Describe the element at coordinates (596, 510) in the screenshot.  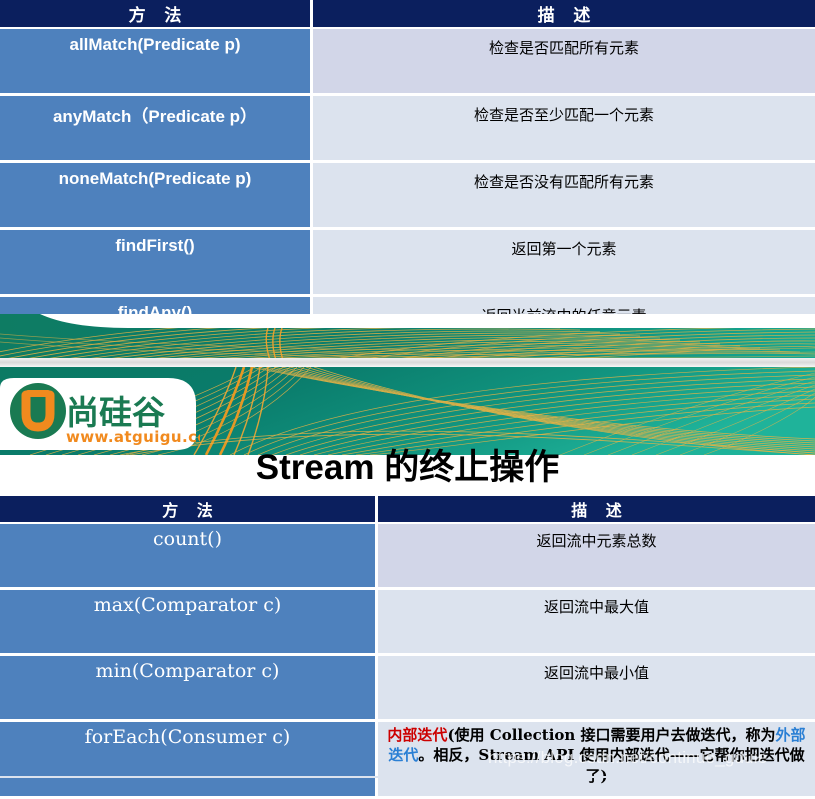
I see `table-two-header-description: 描 述` at that location.